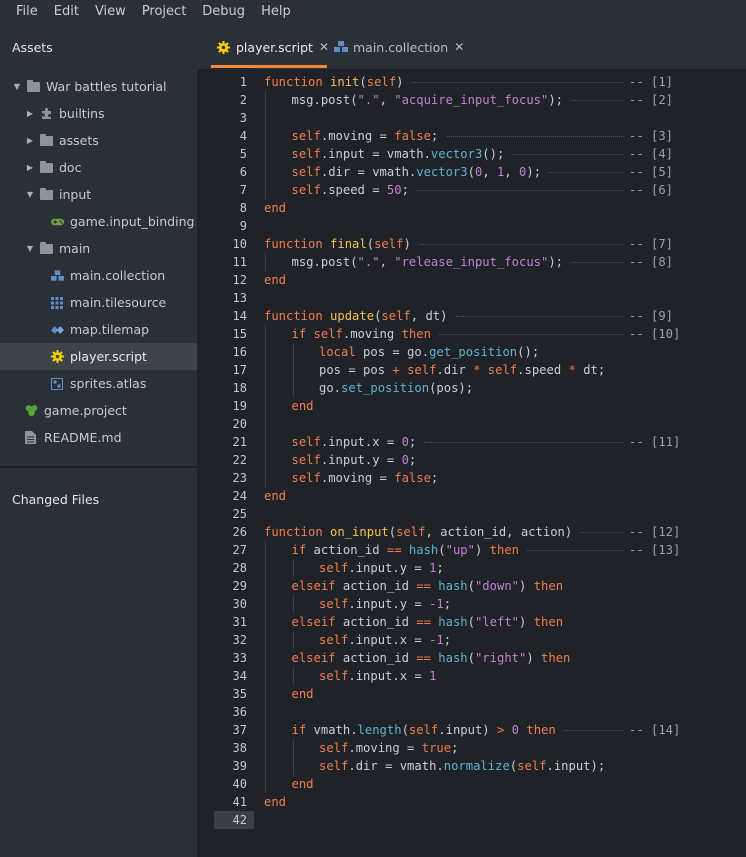 Image resolution: width=746 pixels, height=857 pixels. What do you see at coordinates (239, 766) in the screenshot?
I see `line-number: 39` at bounding box center [239, 766].